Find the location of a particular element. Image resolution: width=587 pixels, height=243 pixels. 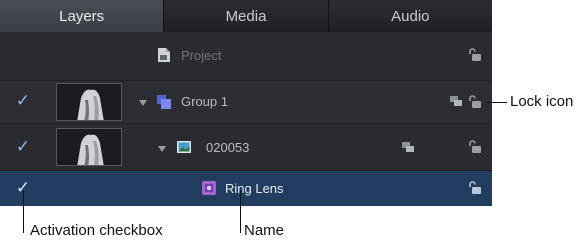

layer-row-ring-lens: ✓ Ring Lens is located at coordinates (246, 188).